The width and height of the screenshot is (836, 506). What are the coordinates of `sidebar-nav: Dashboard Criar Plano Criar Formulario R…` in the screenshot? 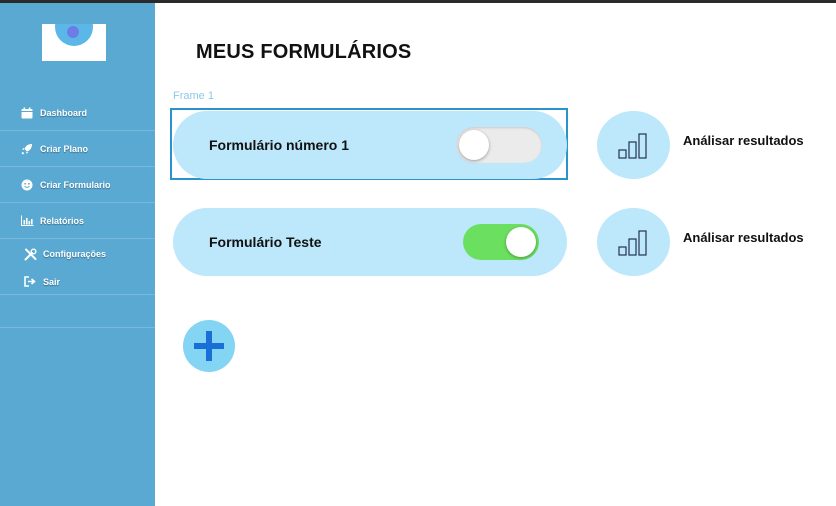 It's located at (77, 211).